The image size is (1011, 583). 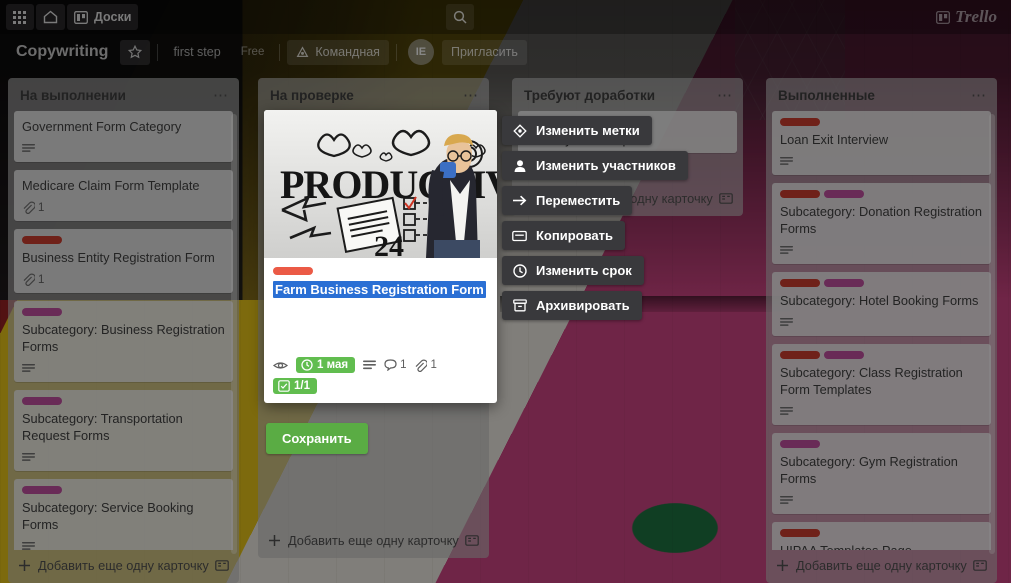 I want to click on menu-item-edit-labels: Изменить метки, so click(x=577, y=130).